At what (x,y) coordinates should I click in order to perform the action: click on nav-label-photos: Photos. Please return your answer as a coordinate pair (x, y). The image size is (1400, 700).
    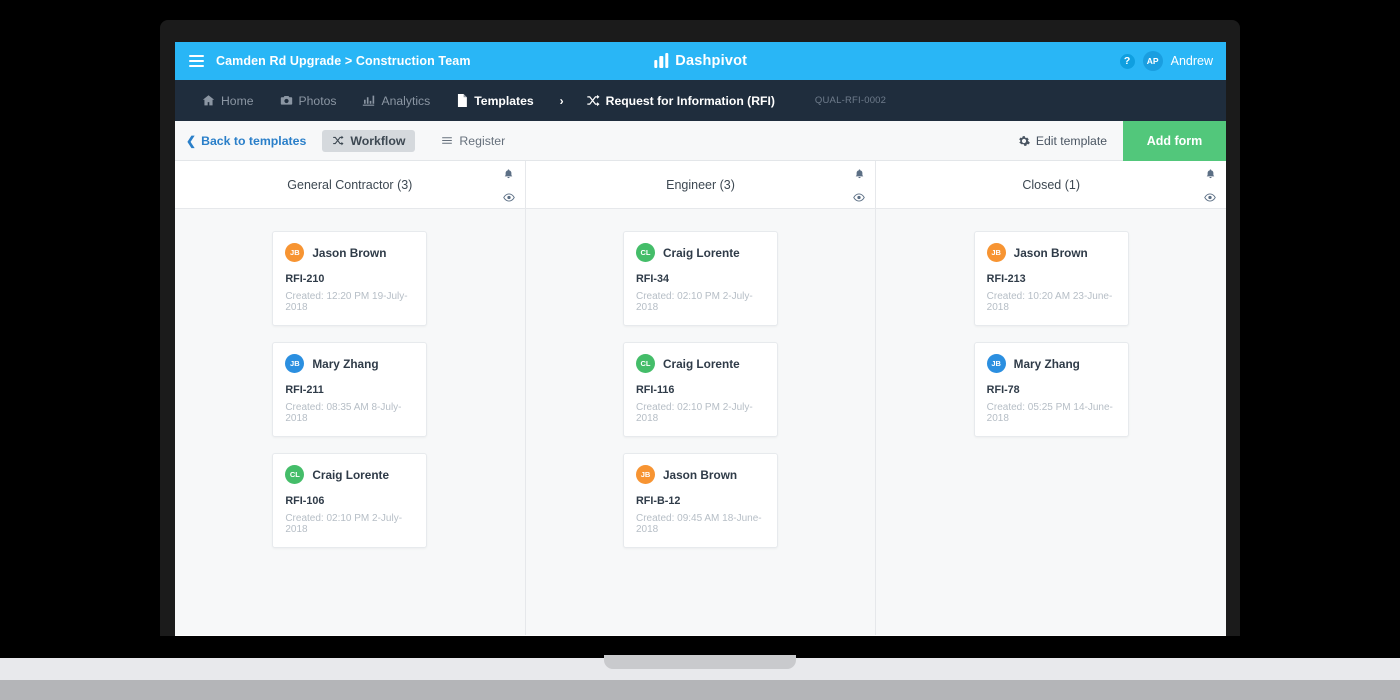
    Looking at the image, I should click on (317, 100).